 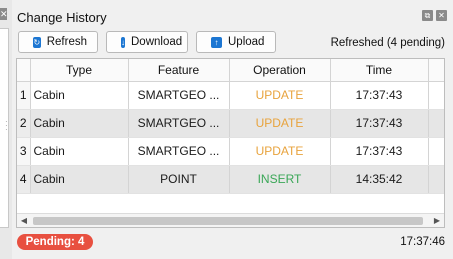 What do you see at coordinates (246, 42) in the screenshot?
I see `upload-label: Upload` at bounding box center [246, 42].